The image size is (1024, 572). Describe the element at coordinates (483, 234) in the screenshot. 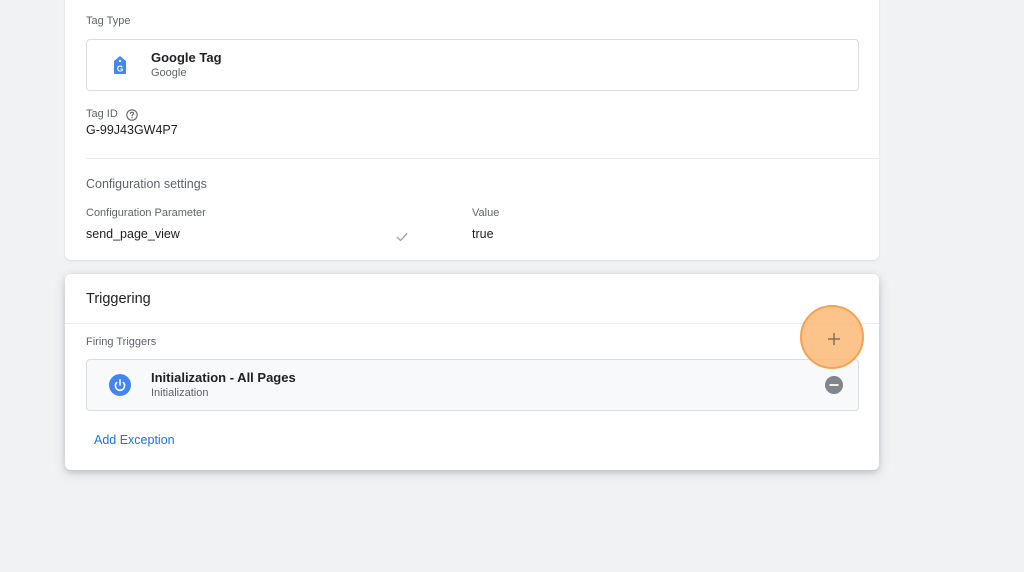

I see `param-value: true` at that location.